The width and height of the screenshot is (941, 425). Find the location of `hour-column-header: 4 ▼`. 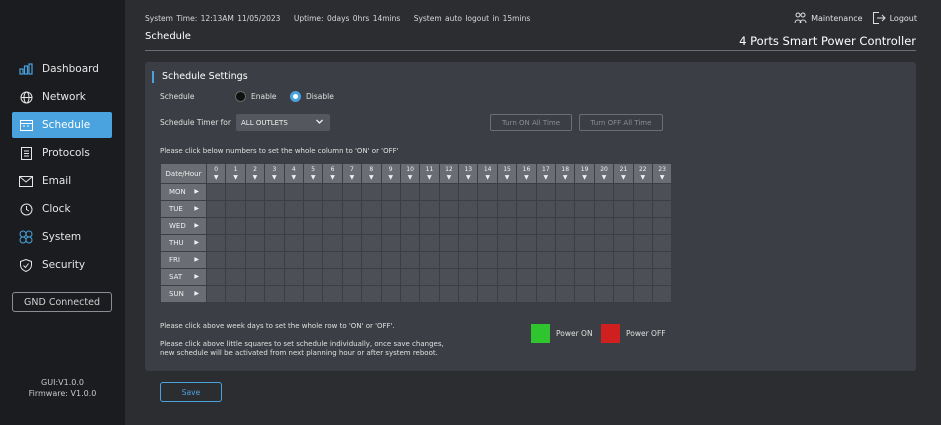

hour-column-header: 4 ▼ is located at coordinates (293, 173).